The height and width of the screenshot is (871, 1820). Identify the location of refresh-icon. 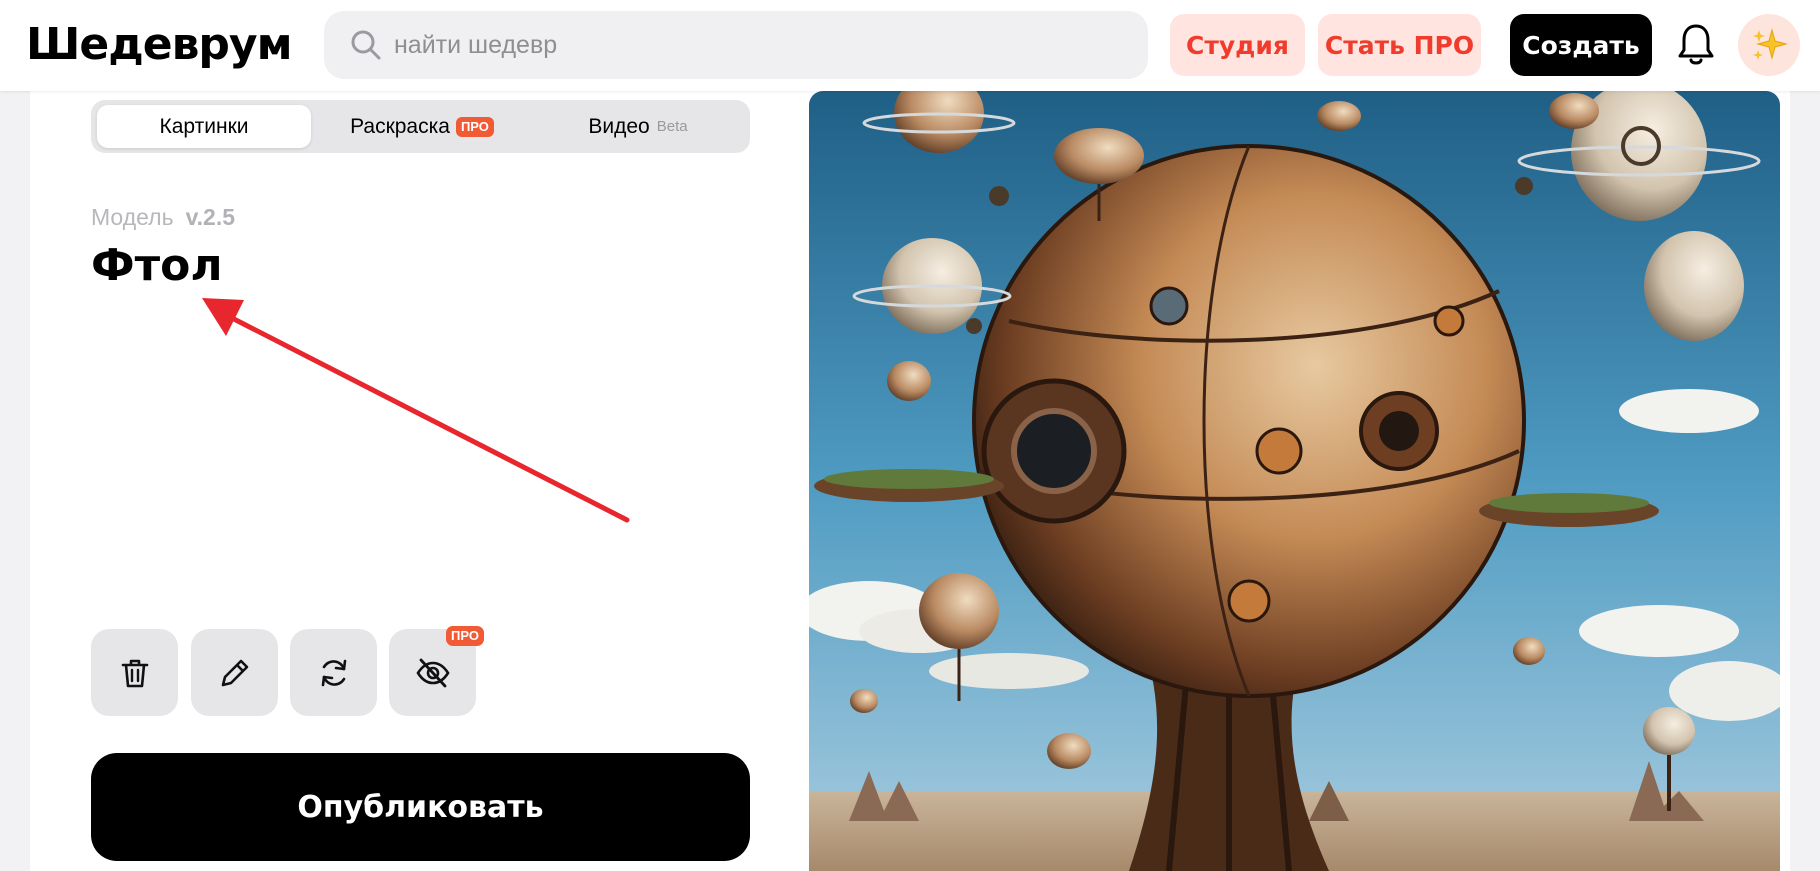
(333, 672).